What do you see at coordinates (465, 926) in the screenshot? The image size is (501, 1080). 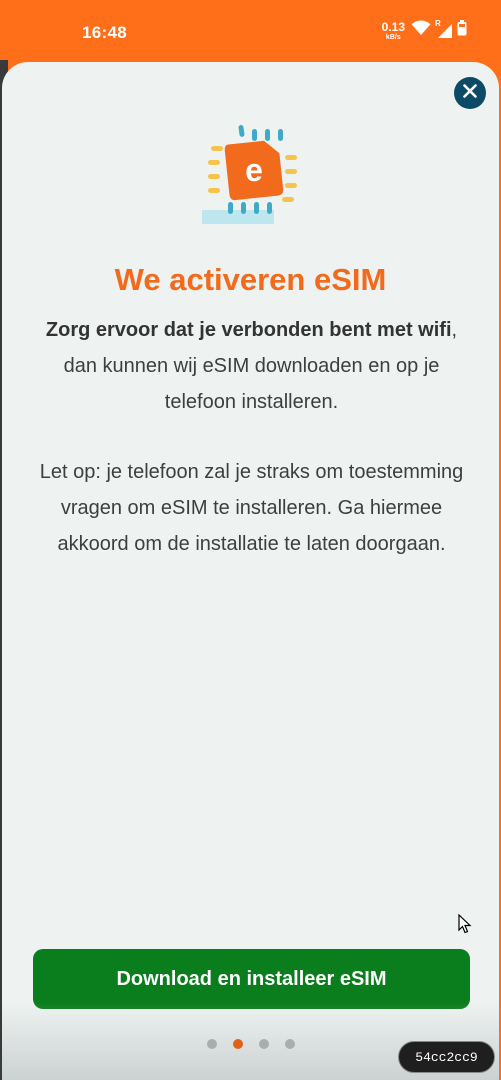 I see `mouse-cursor-icon` at bounding box center [465, 926].